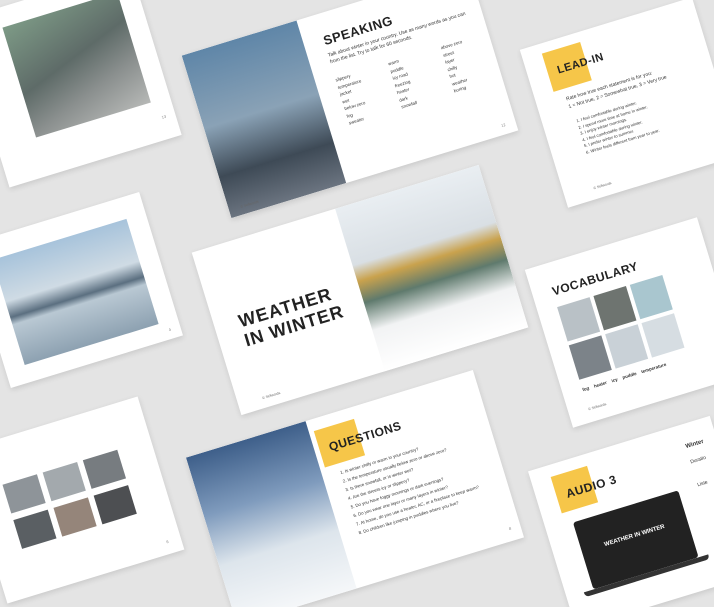 This screenshot has width=714, height=607. Describe the element at coordinates (170, 329) in the screenshot. I see `page-number: 4` at that location.